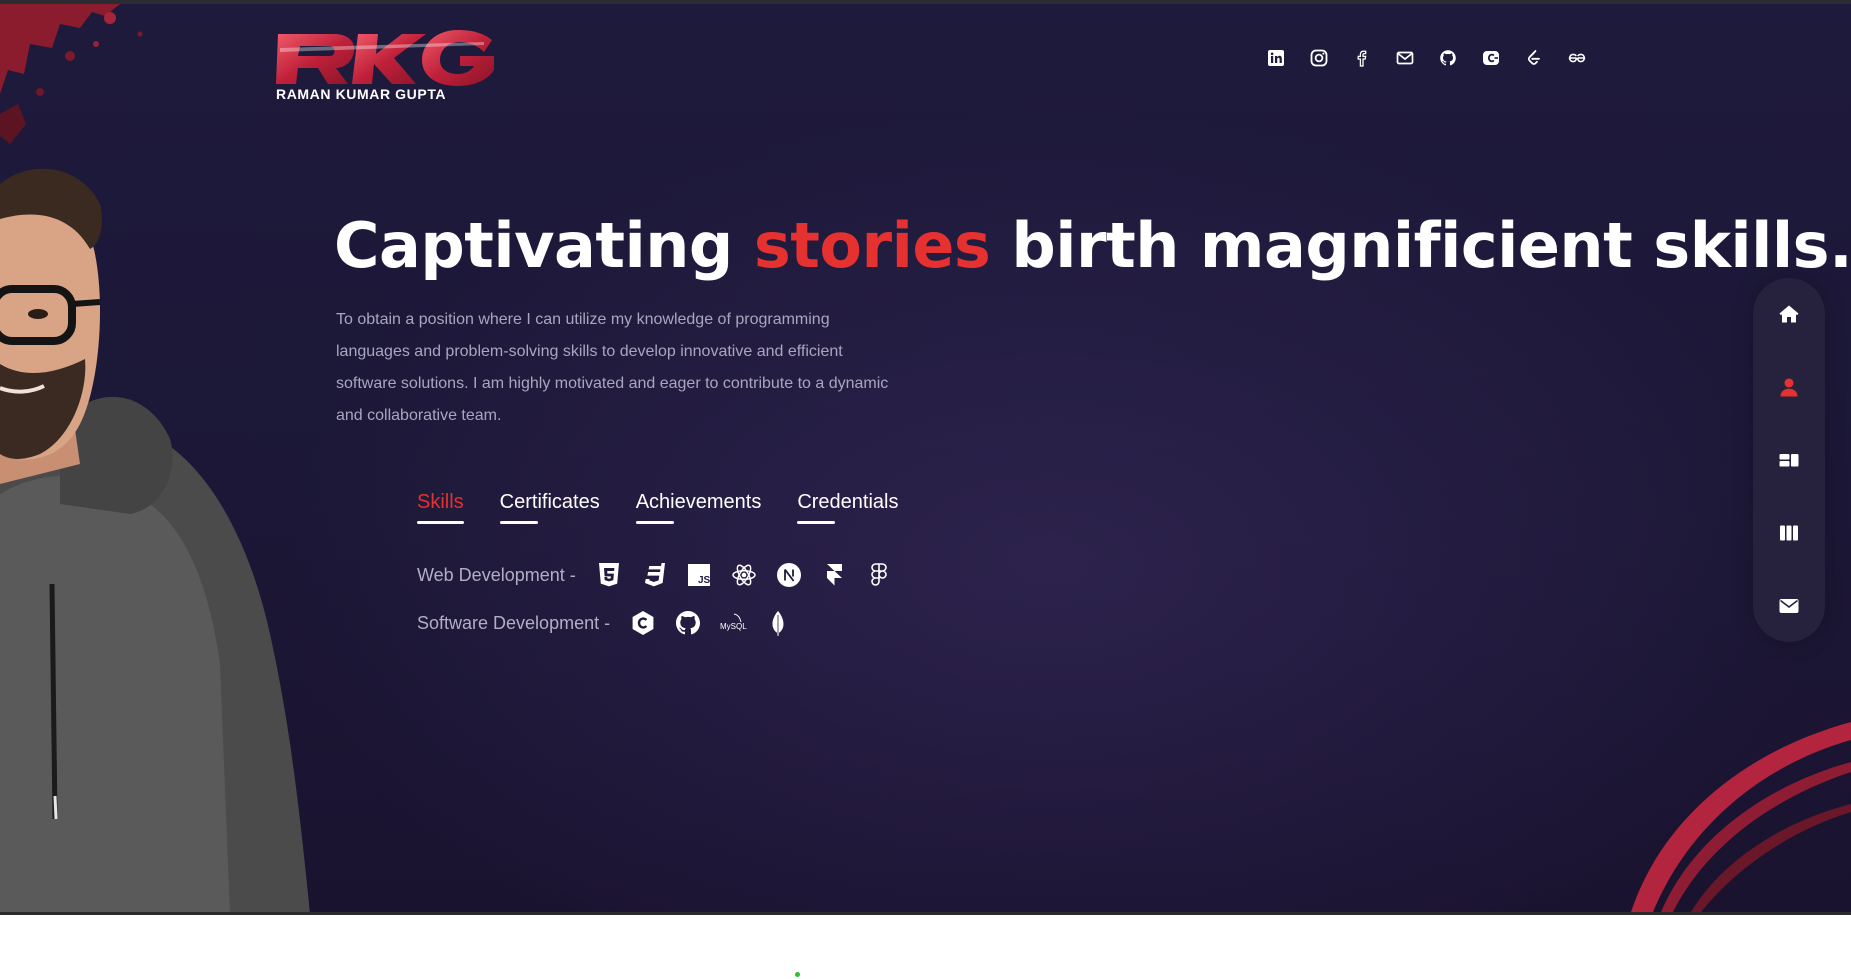 The height and width of the screenshot is (979, 1851). What do you see at coordinates (1576, 57) in the screenshot?
I see `geeksforgeeks-icon` at bounding box center [1576, 57].